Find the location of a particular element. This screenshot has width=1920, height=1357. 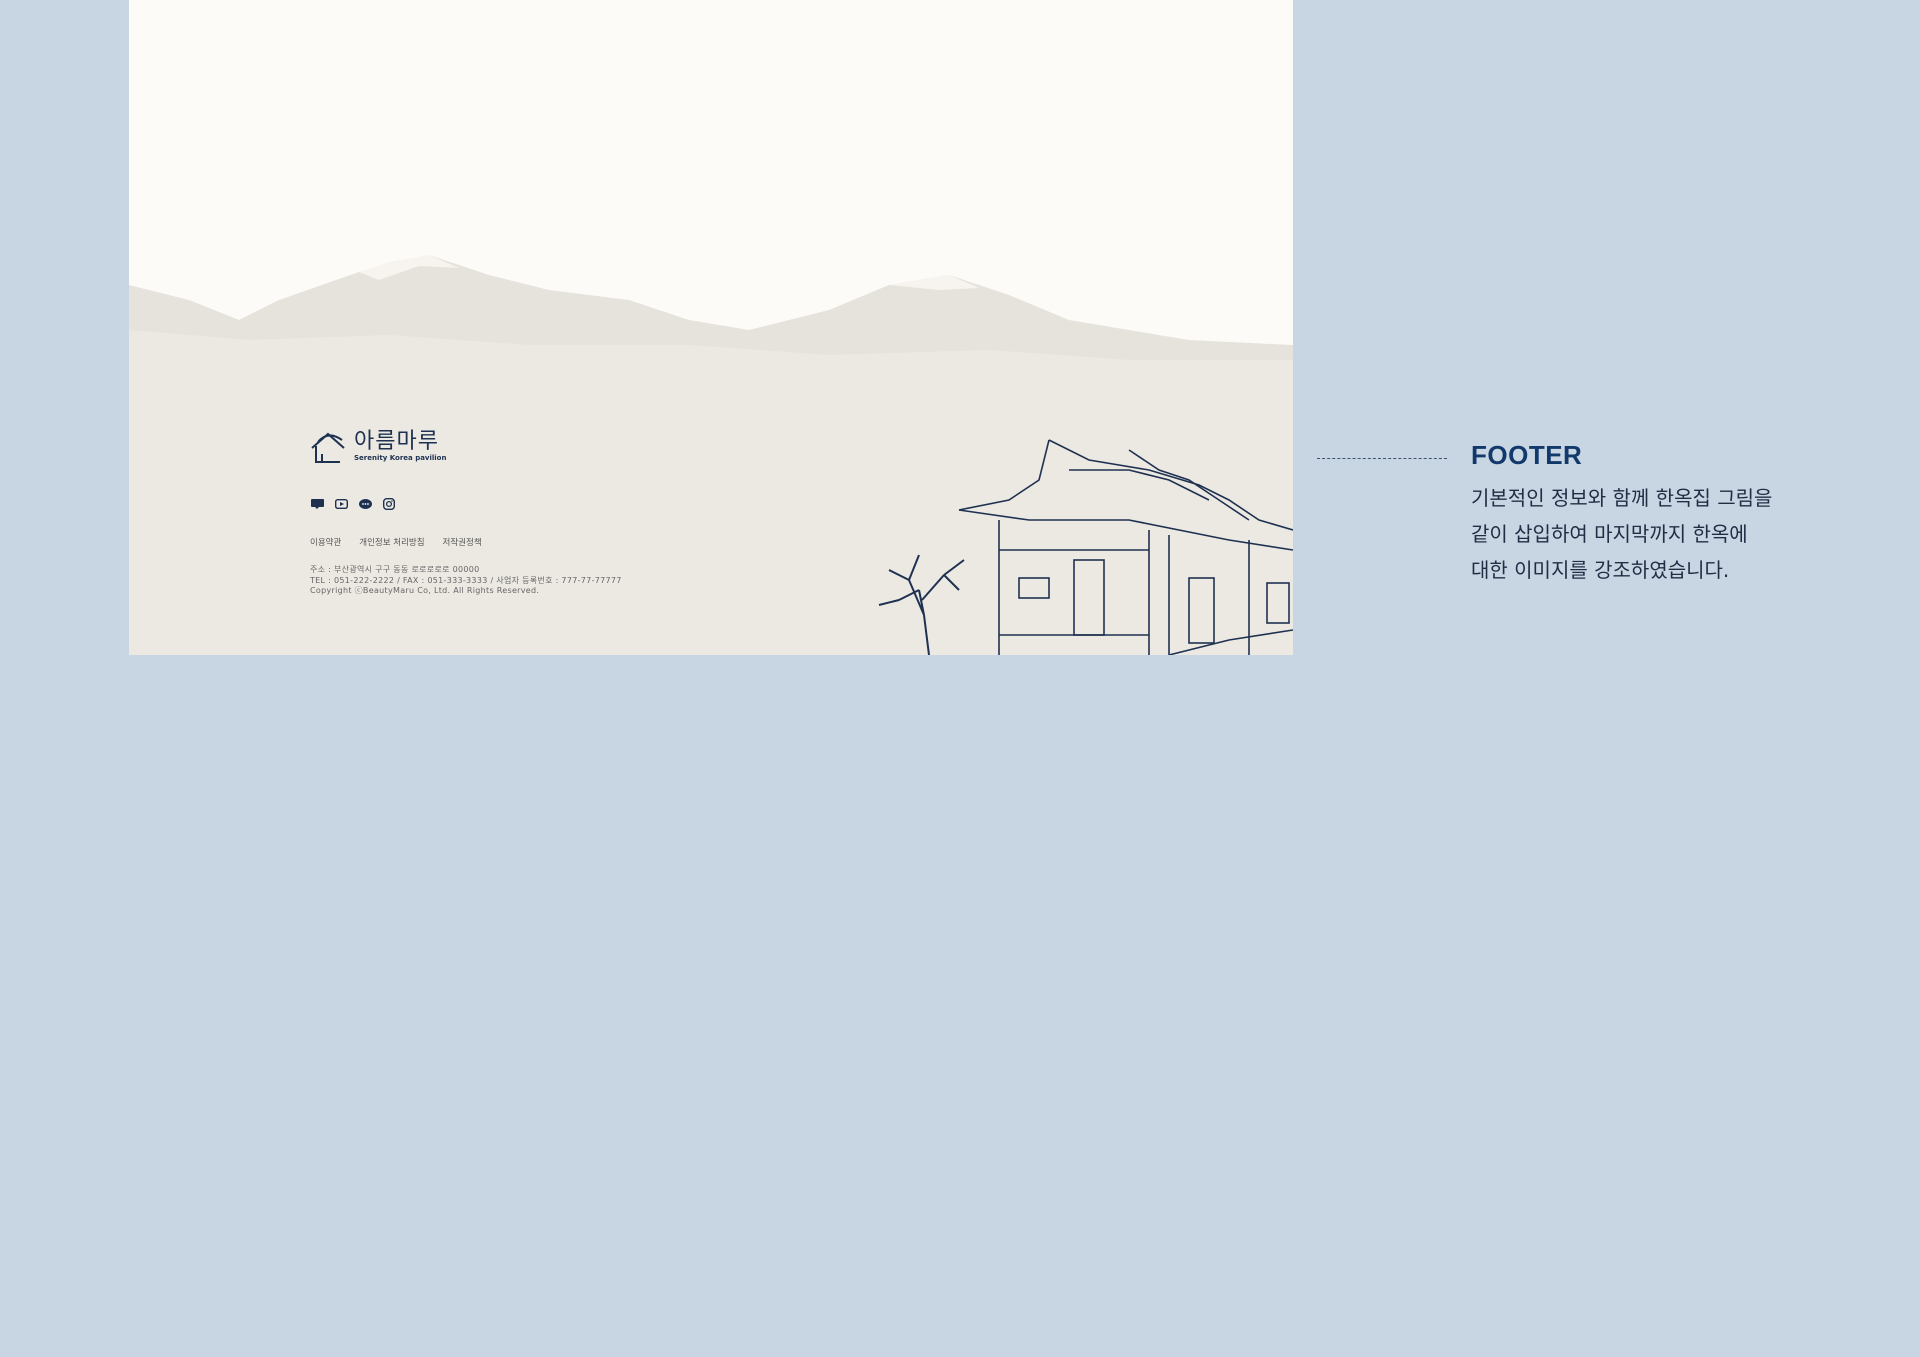

callout-line-2: 같이 삽입하여 마지막까지 한옥에 is located at coordinates (1609, 534).